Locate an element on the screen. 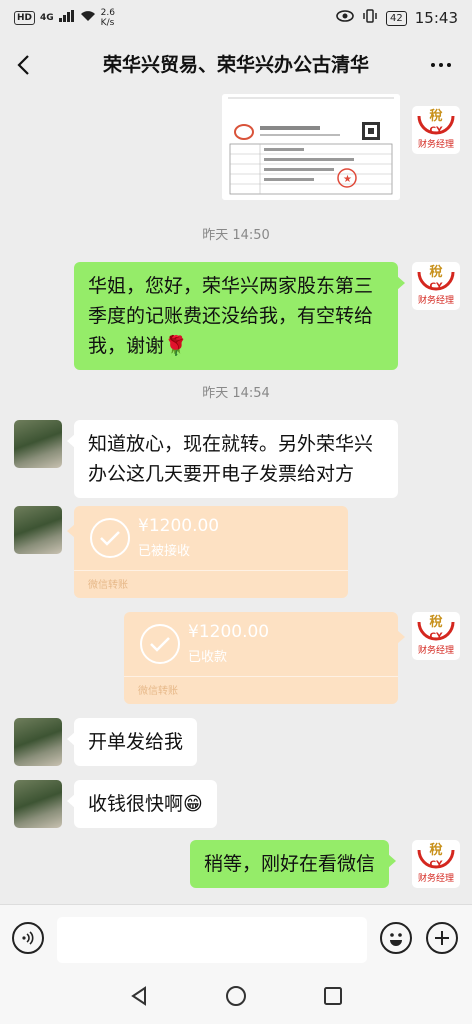 The image size is (472, 1024). chevron-left-icon is located at coordinates (23, 65).